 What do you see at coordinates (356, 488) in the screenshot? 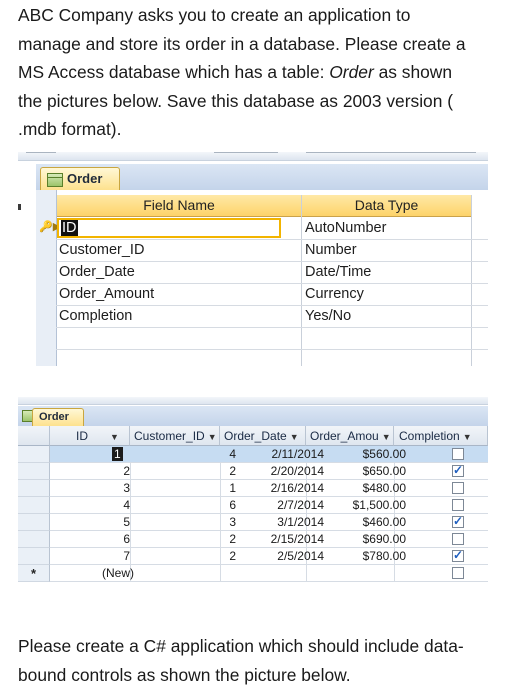
I see `cell-order-amount: $480.00` at bounding box center [356, 488].